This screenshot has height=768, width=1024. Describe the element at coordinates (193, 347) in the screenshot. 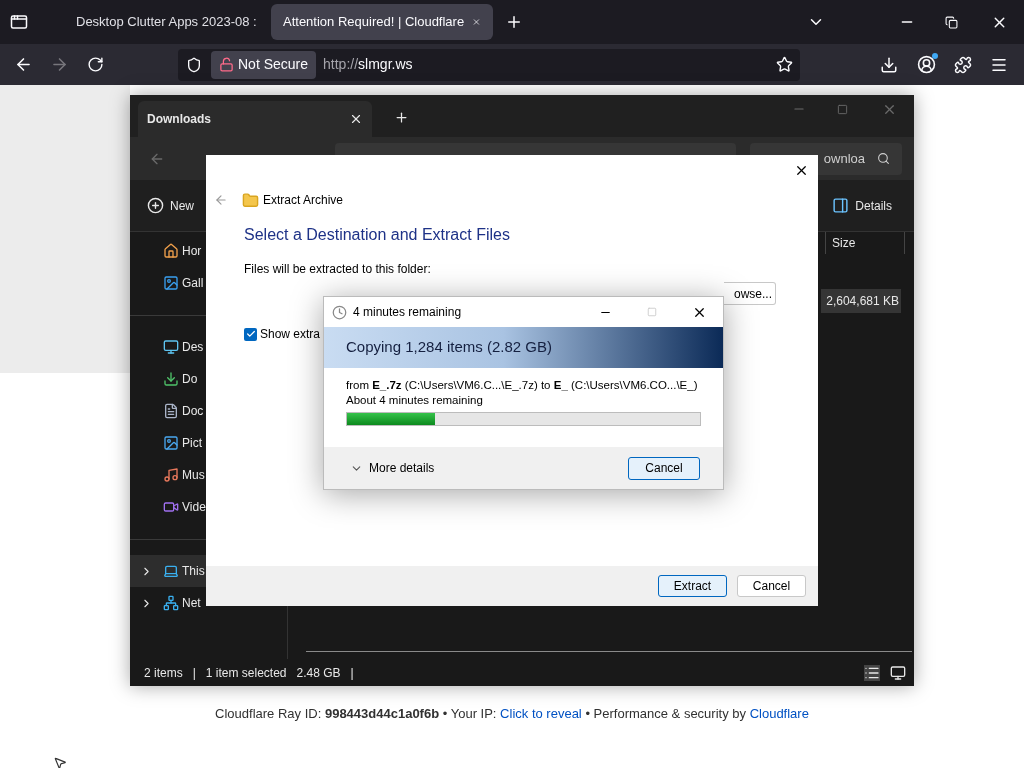

I see `sidebar-label: Des` at that location.